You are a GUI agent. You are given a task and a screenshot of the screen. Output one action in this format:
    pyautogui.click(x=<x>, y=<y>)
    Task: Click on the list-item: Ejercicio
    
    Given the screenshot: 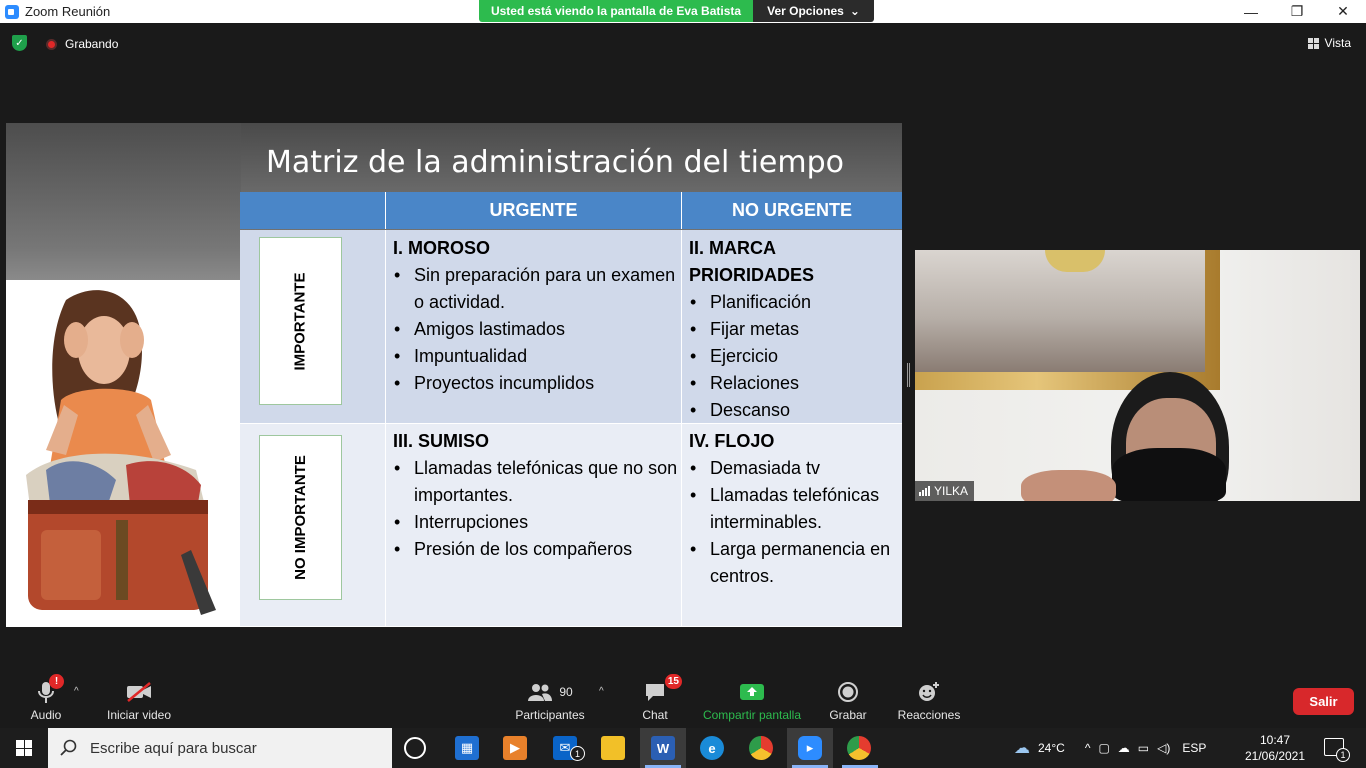 What is the action you would take?
    pyautogui.click(x=792, y=356)
    